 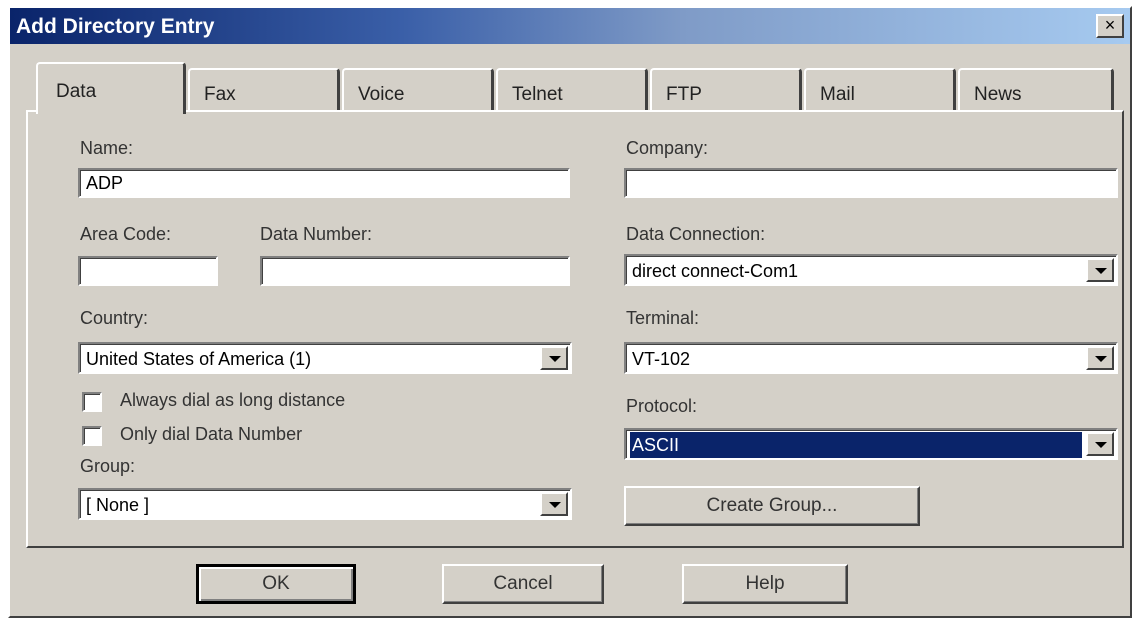 What do you see at coordinates (696, 234) in the screenshot?
I see `data-connection-label: Data Connection:` at bounding box center [696, 234].